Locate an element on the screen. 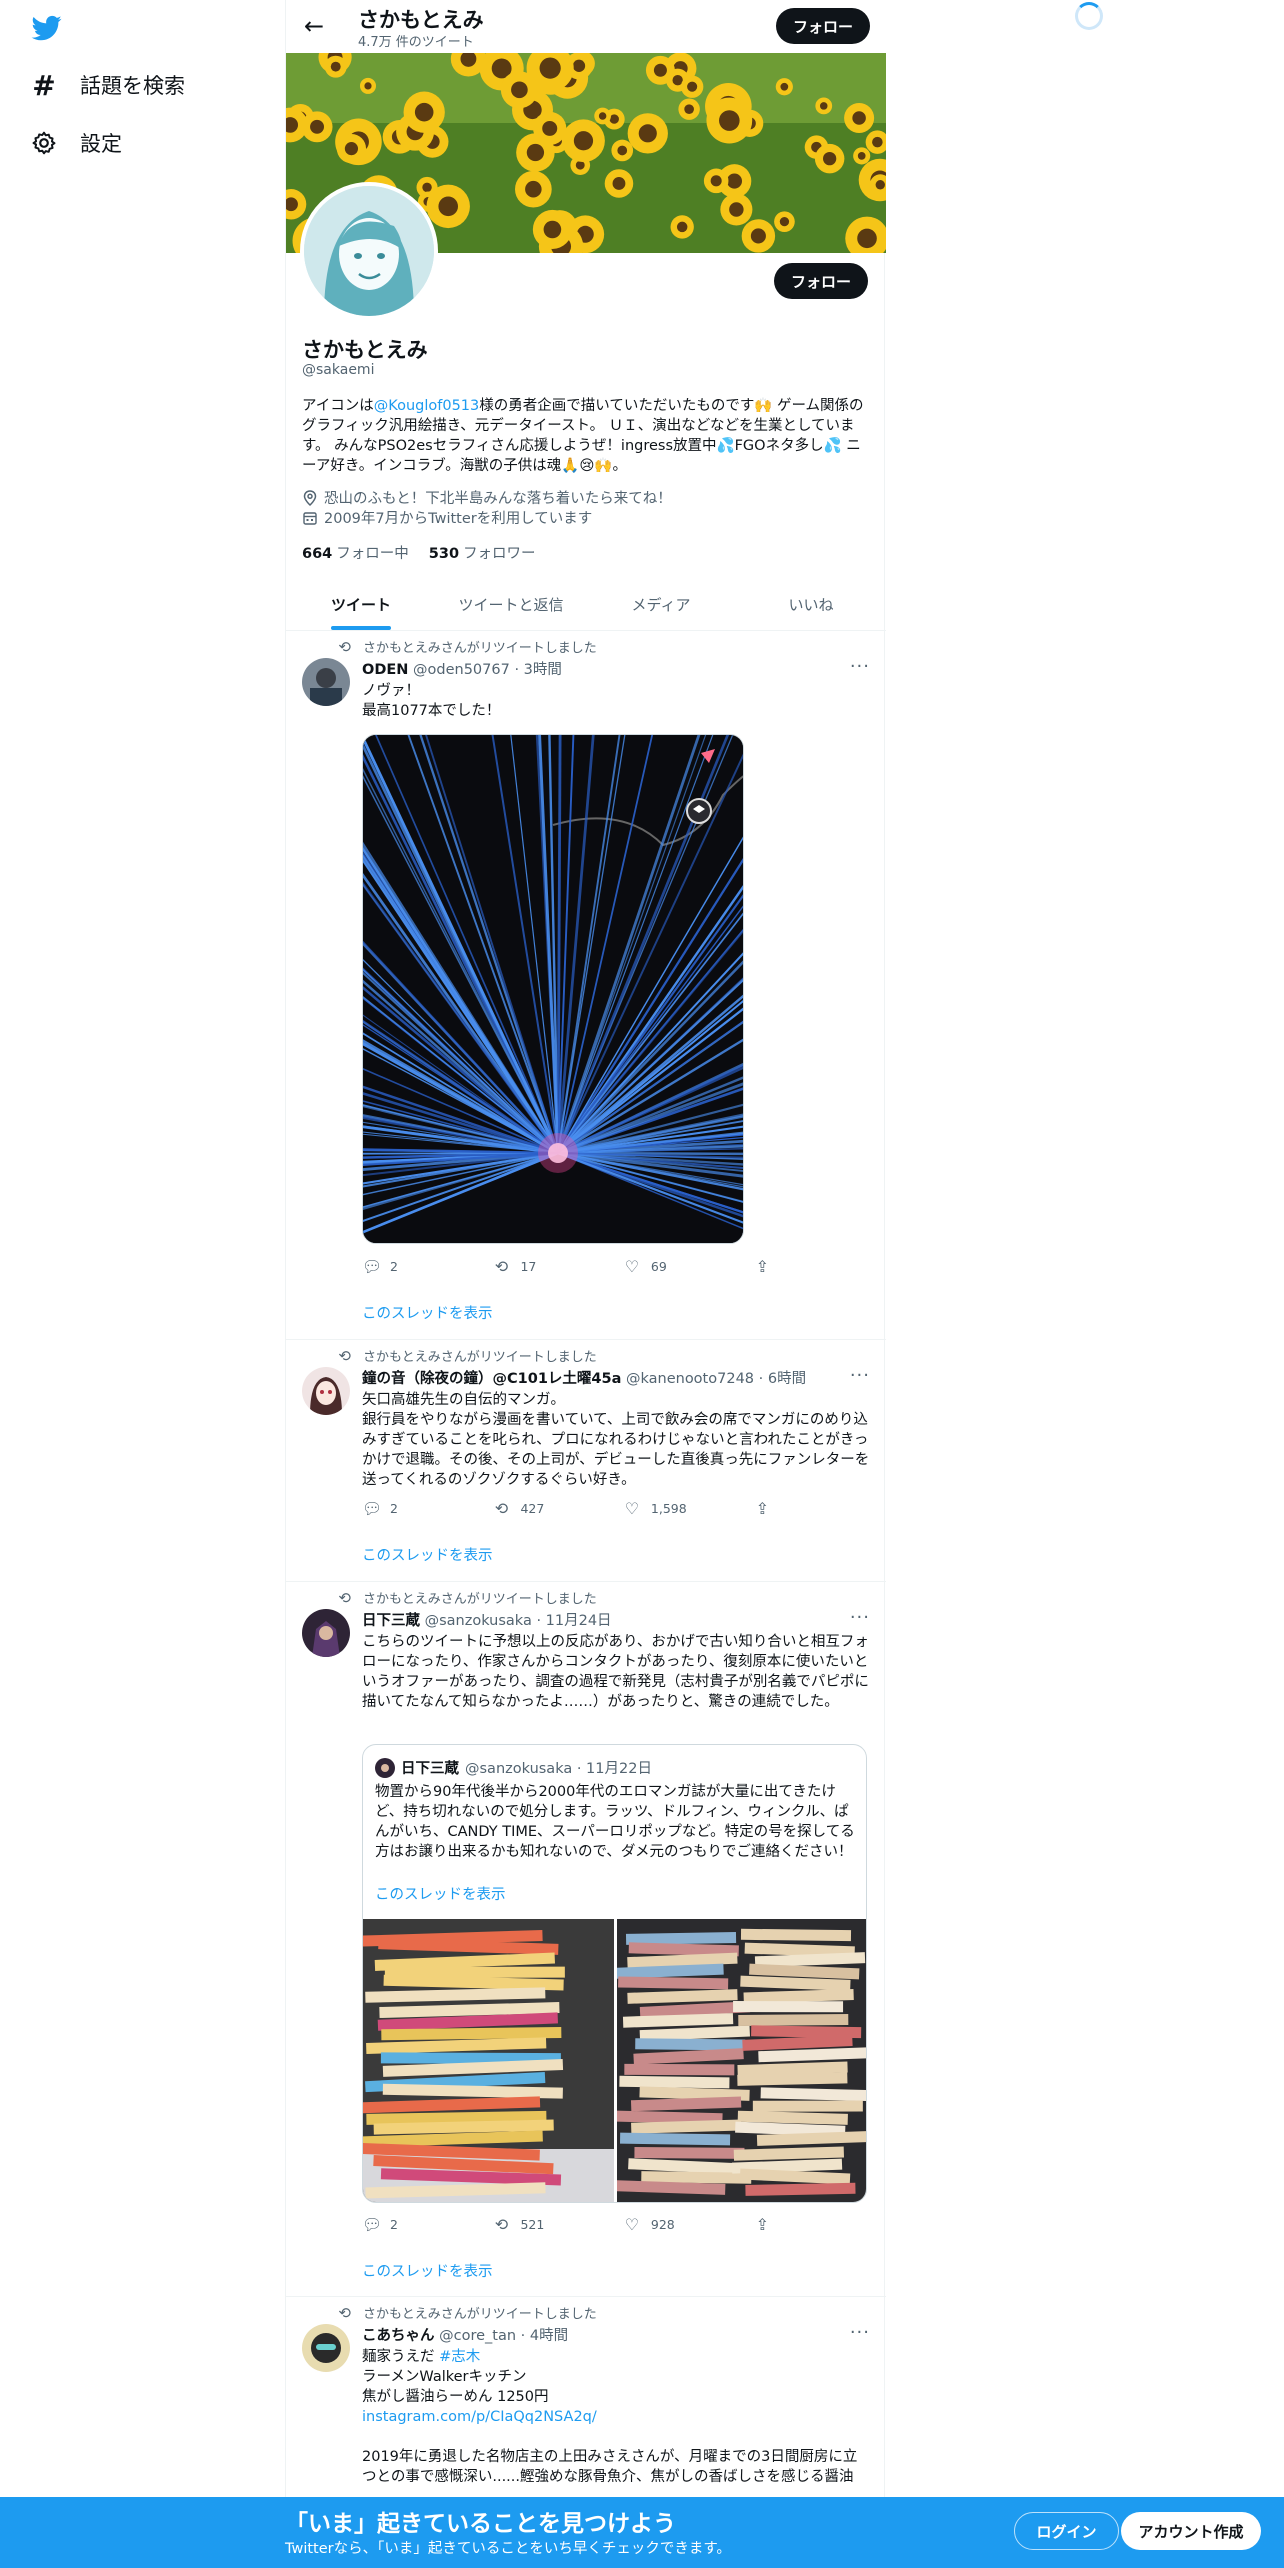  tab-likes: いいね is located at coordinates (811, 604).